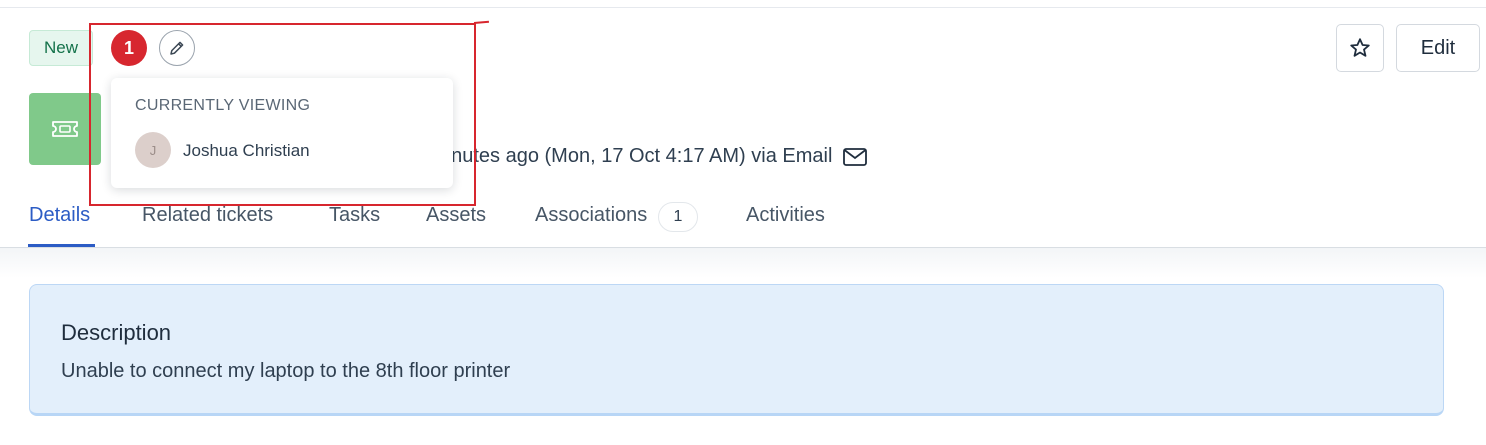 This screenshot has height=445, width=1486. I want to click on tab-related-tickets: Related tickets, so click(207, 215).